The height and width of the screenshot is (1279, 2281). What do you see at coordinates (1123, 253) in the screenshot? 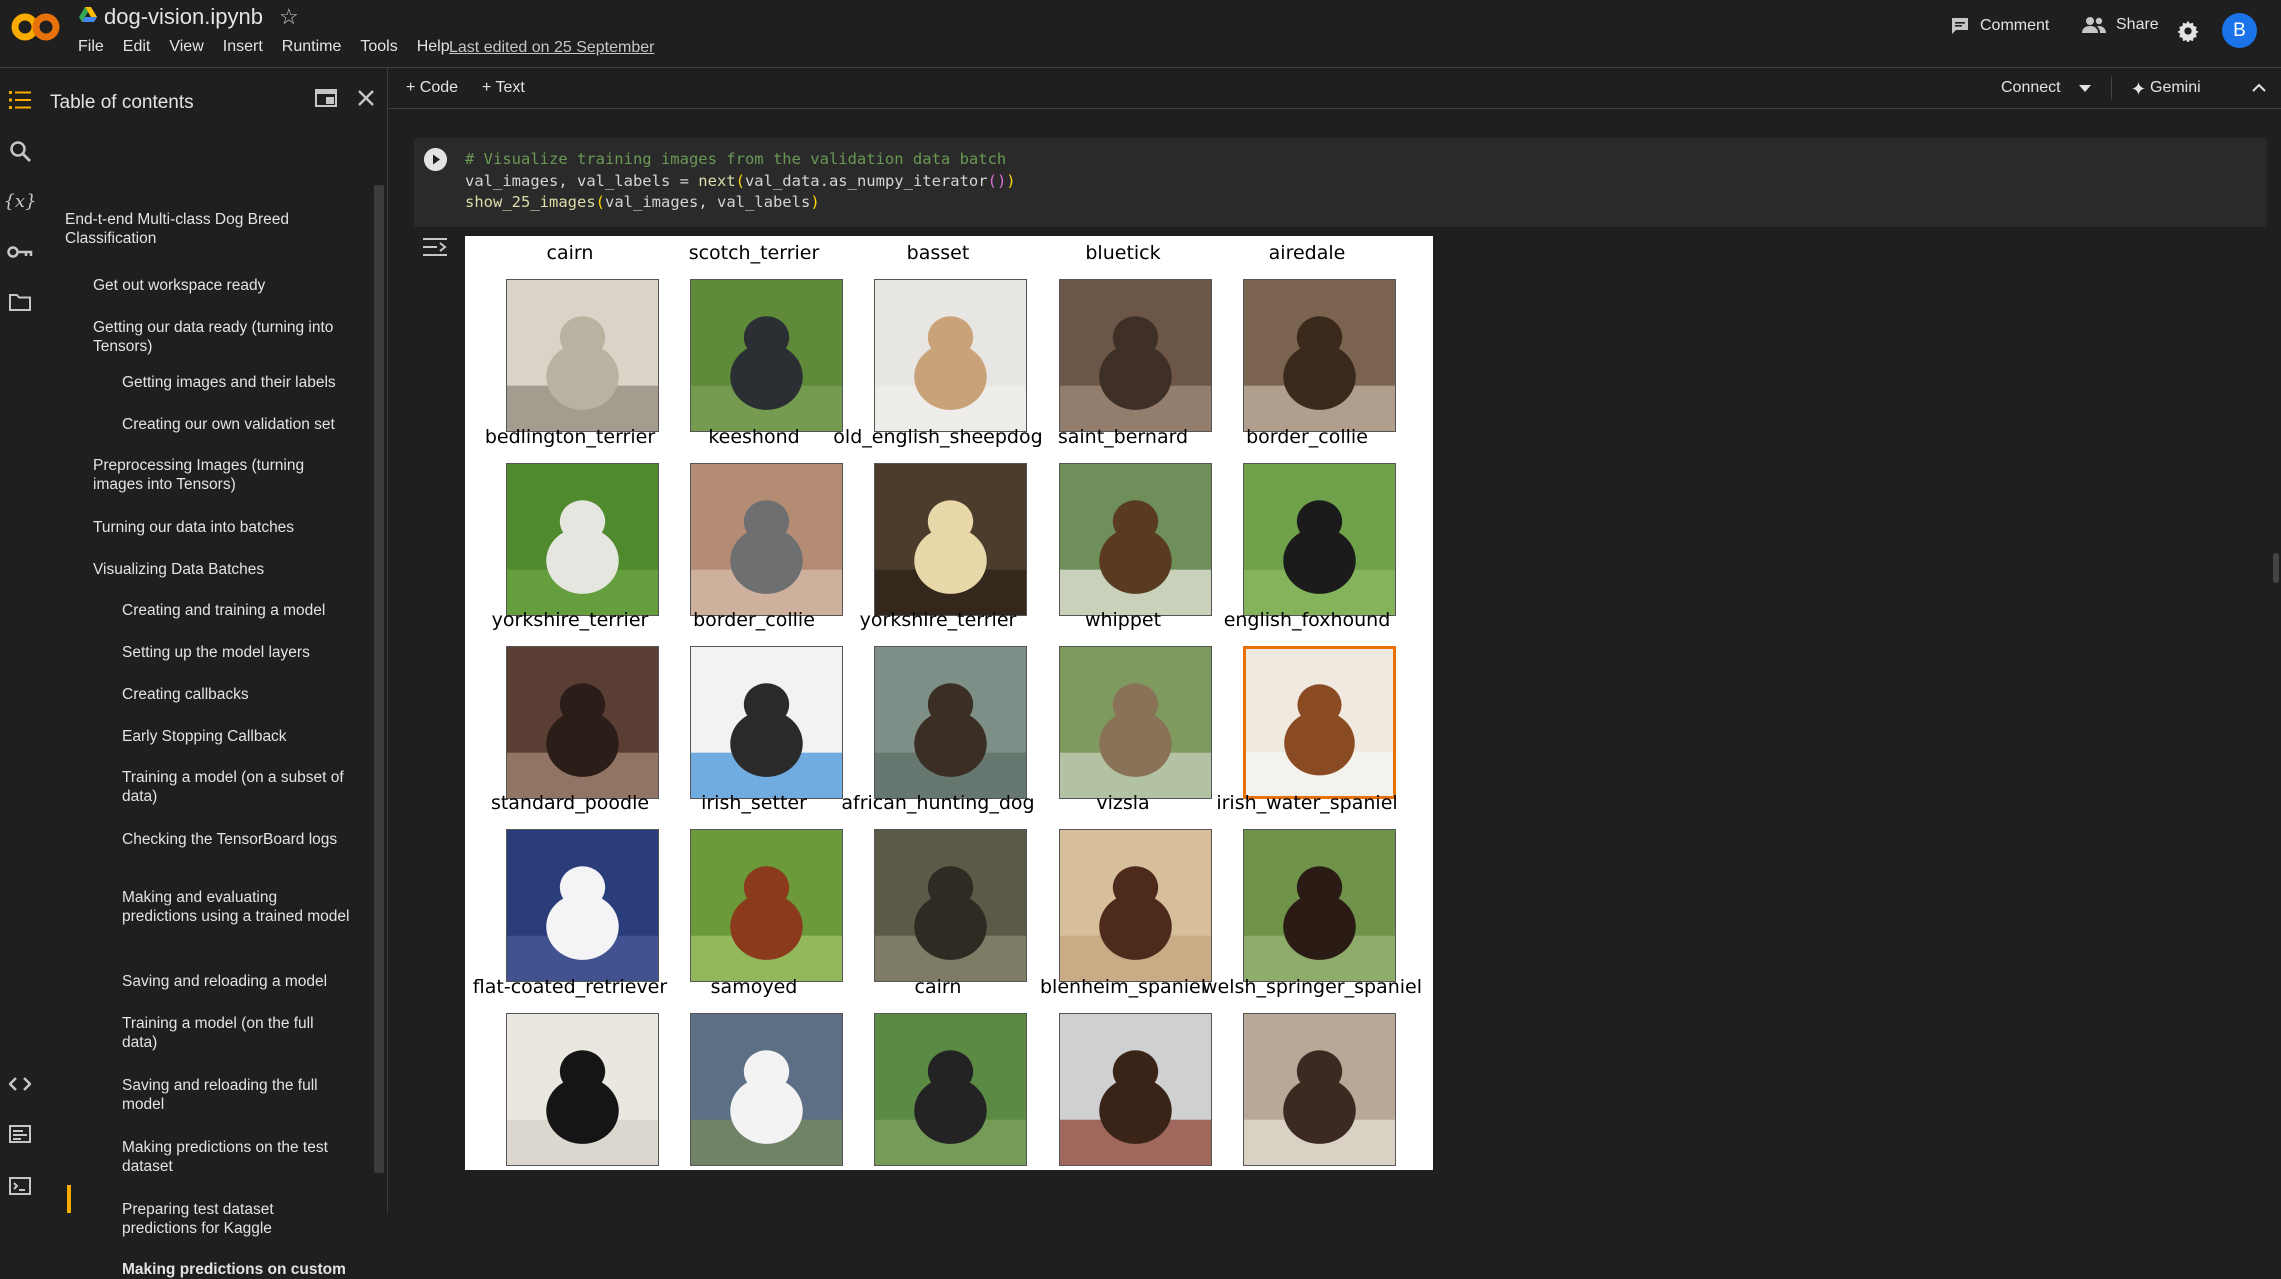
I see `image-label: bluetick` at bounding box center [1123, 253].